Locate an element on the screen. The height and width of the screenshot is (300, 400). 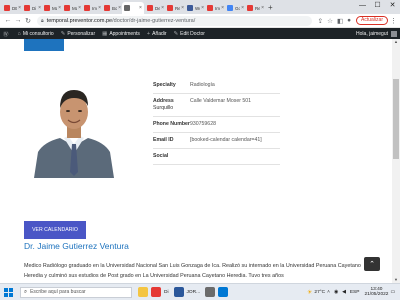
search-icon: ⌕ is located at coordinates (26, 291).